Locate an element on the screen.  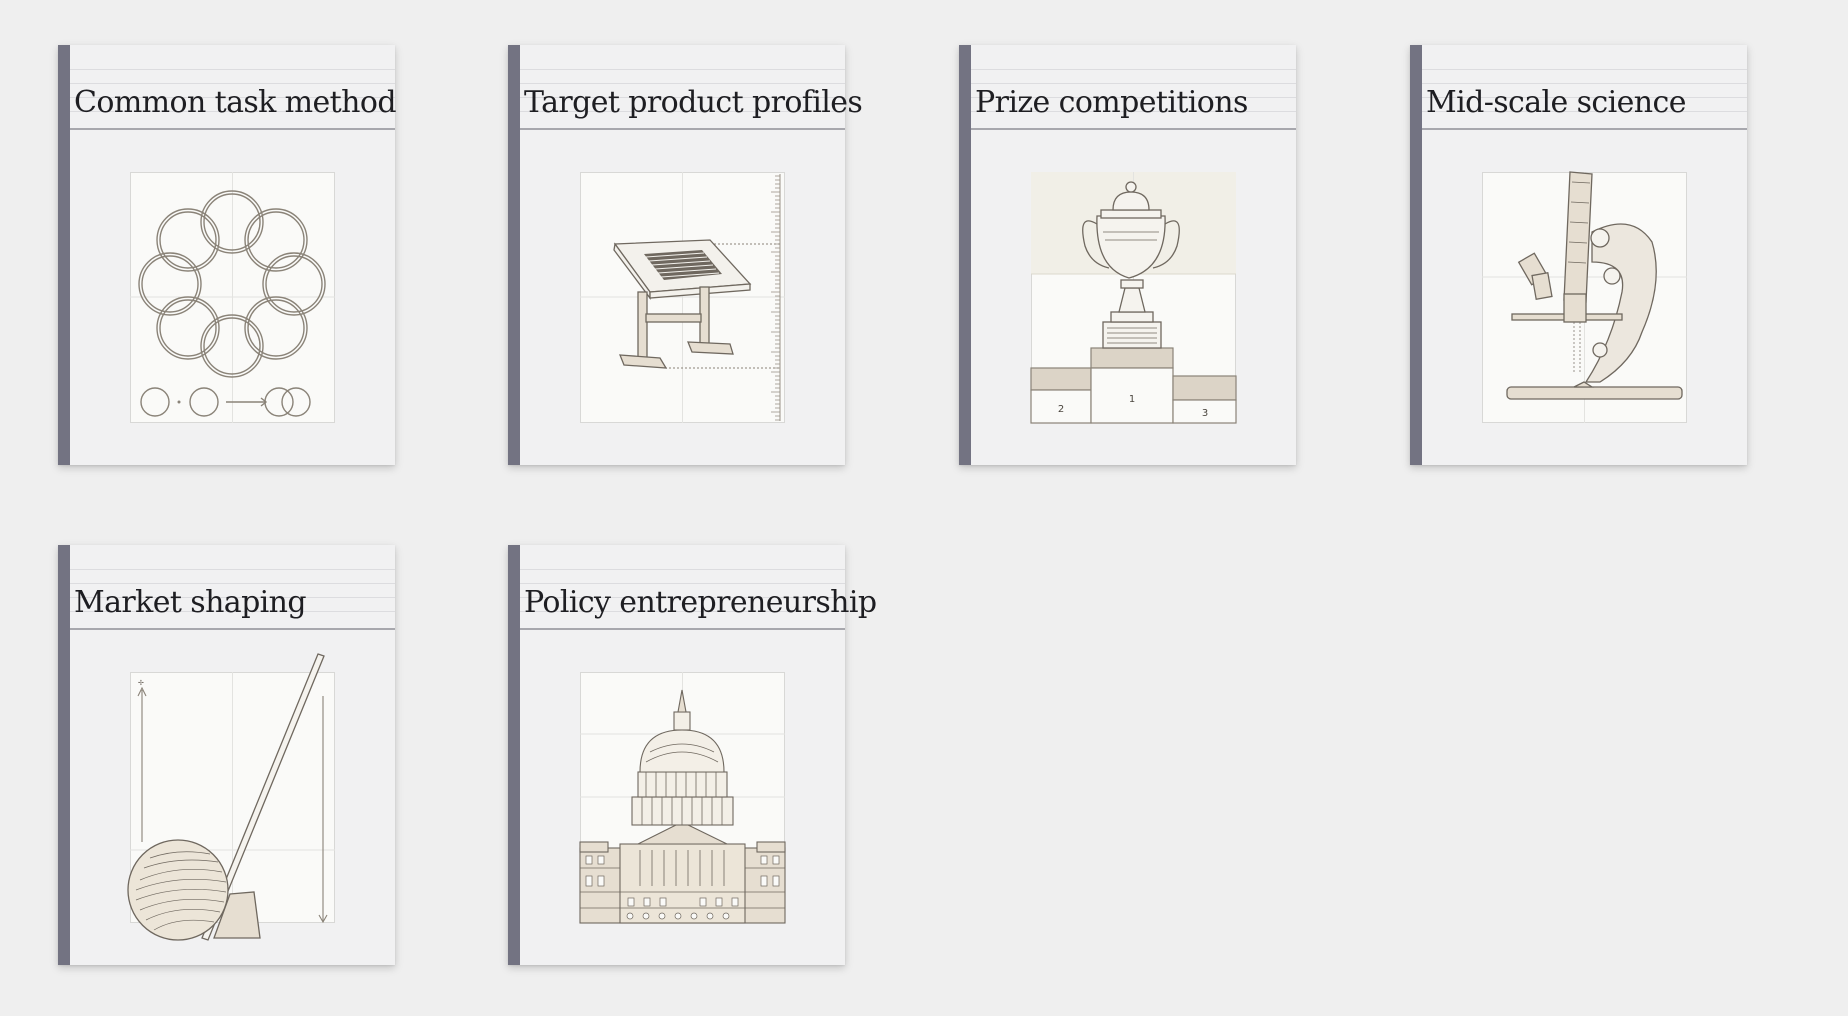
interlocking-rings-icon is located at coordinates (232, 297).